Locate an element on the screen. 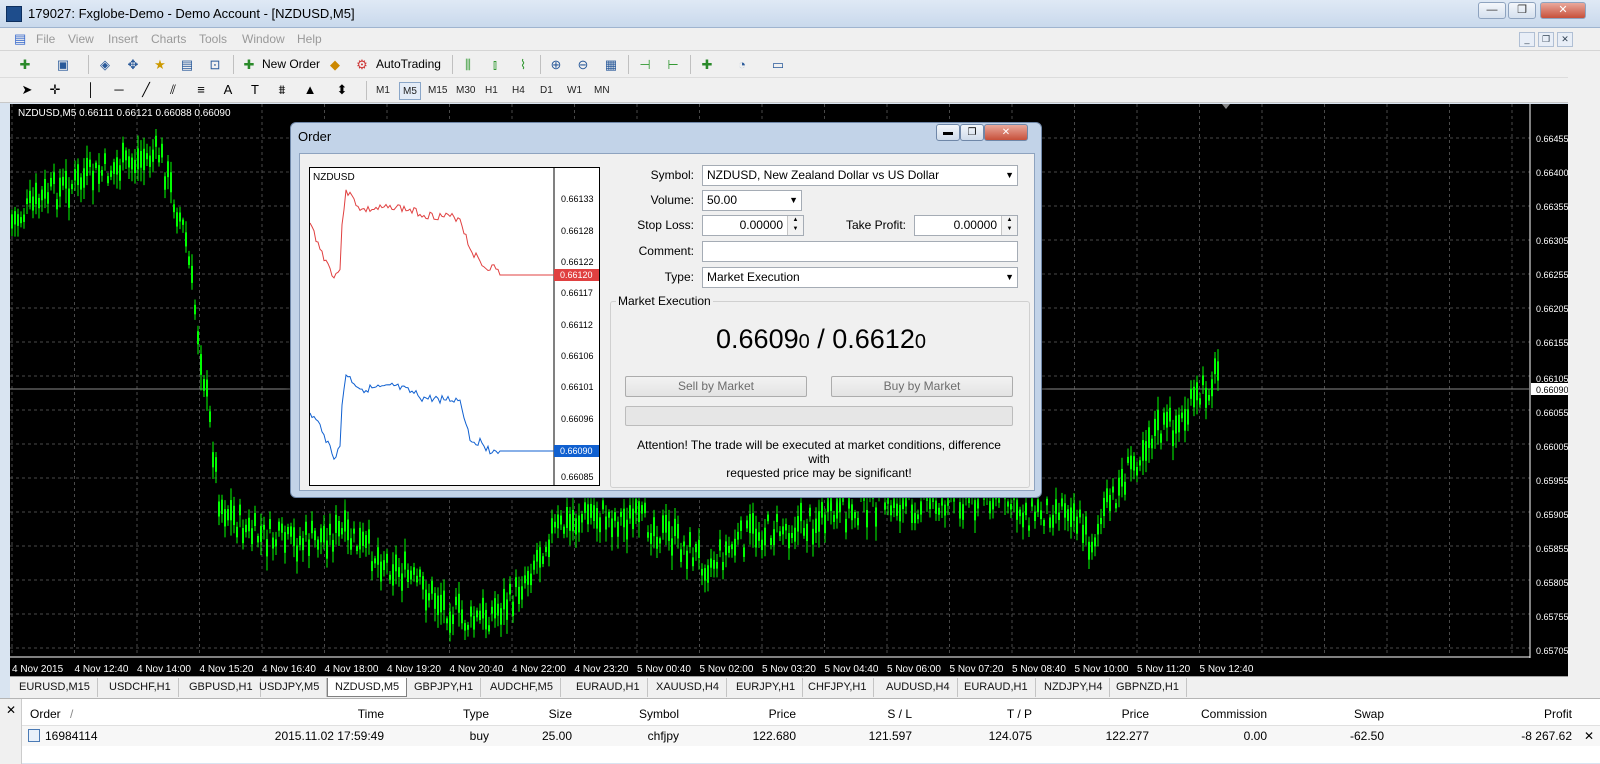  menu-insert: Insert is located at coordinates (123, 39).